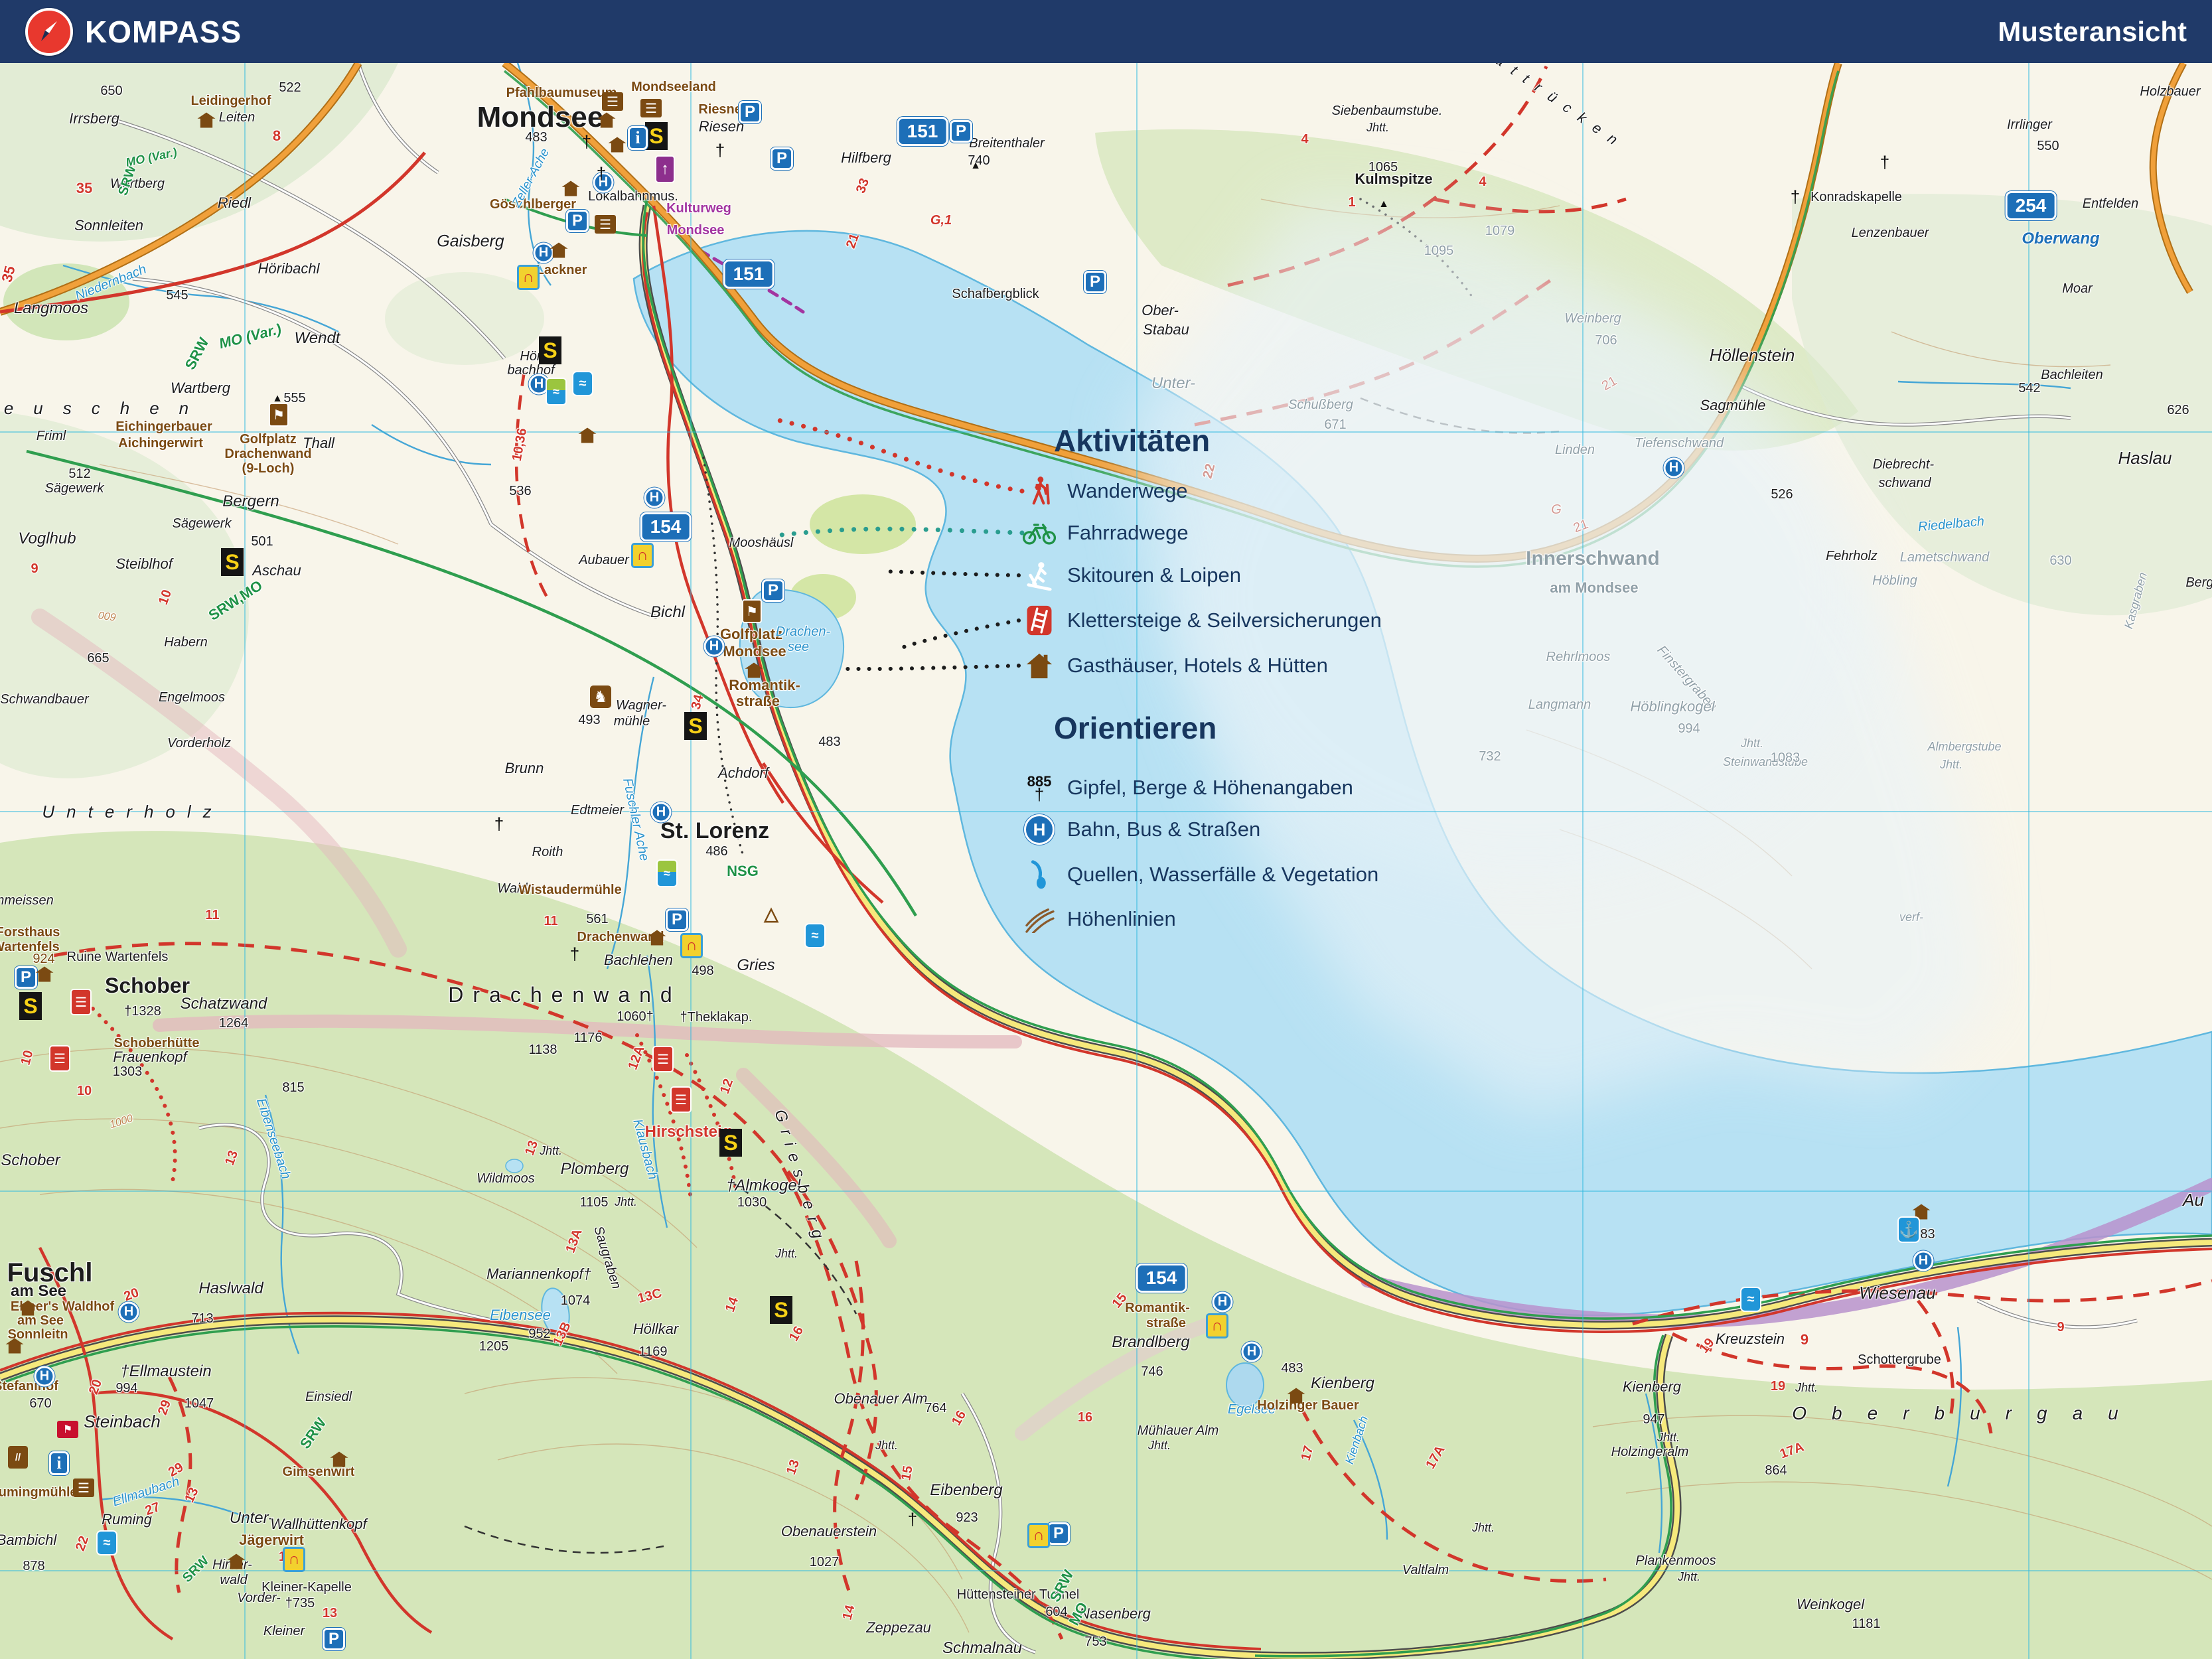 This screenshot has height=1659, width=2212. I want to click on walk-icon: ↑, so click(665, 169).